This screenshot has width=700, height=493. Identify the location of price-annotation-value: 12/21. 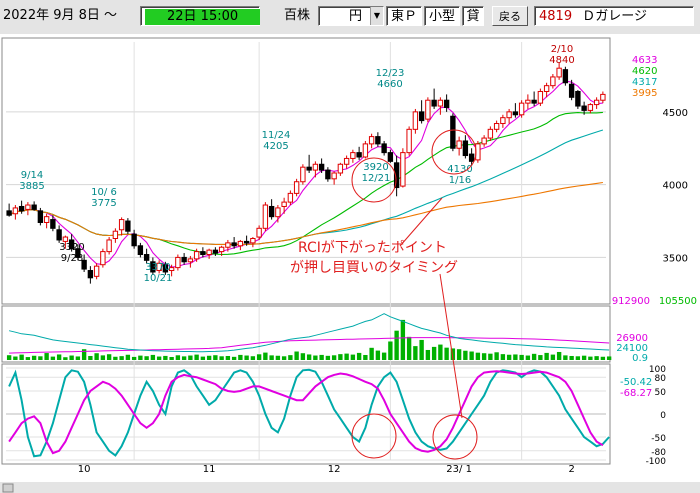
(376, 178).